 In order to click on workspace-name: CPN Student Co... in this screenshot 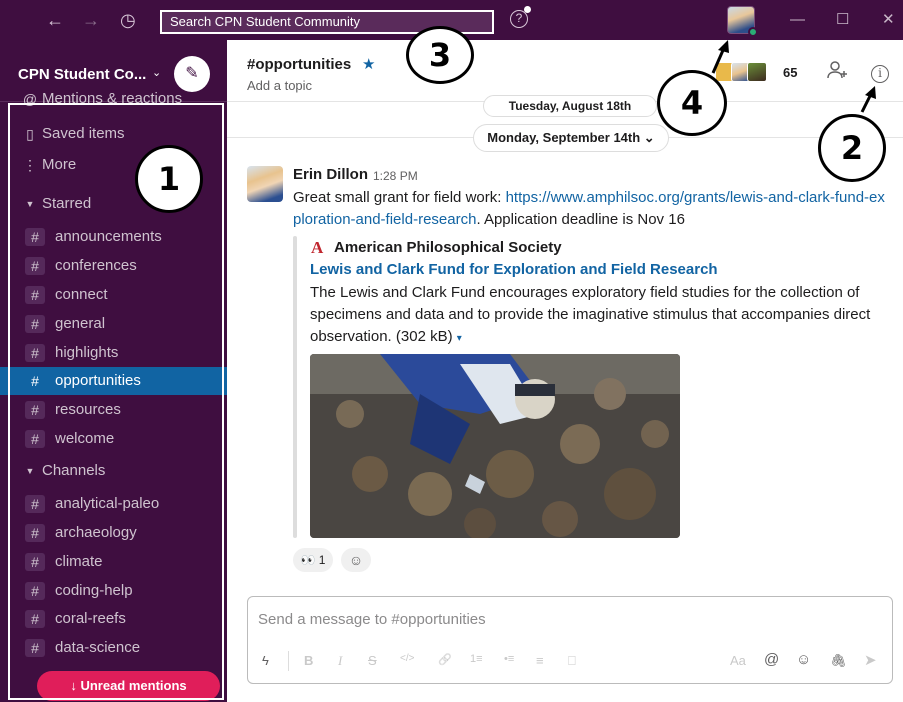, I will do `click(82, 74)`.